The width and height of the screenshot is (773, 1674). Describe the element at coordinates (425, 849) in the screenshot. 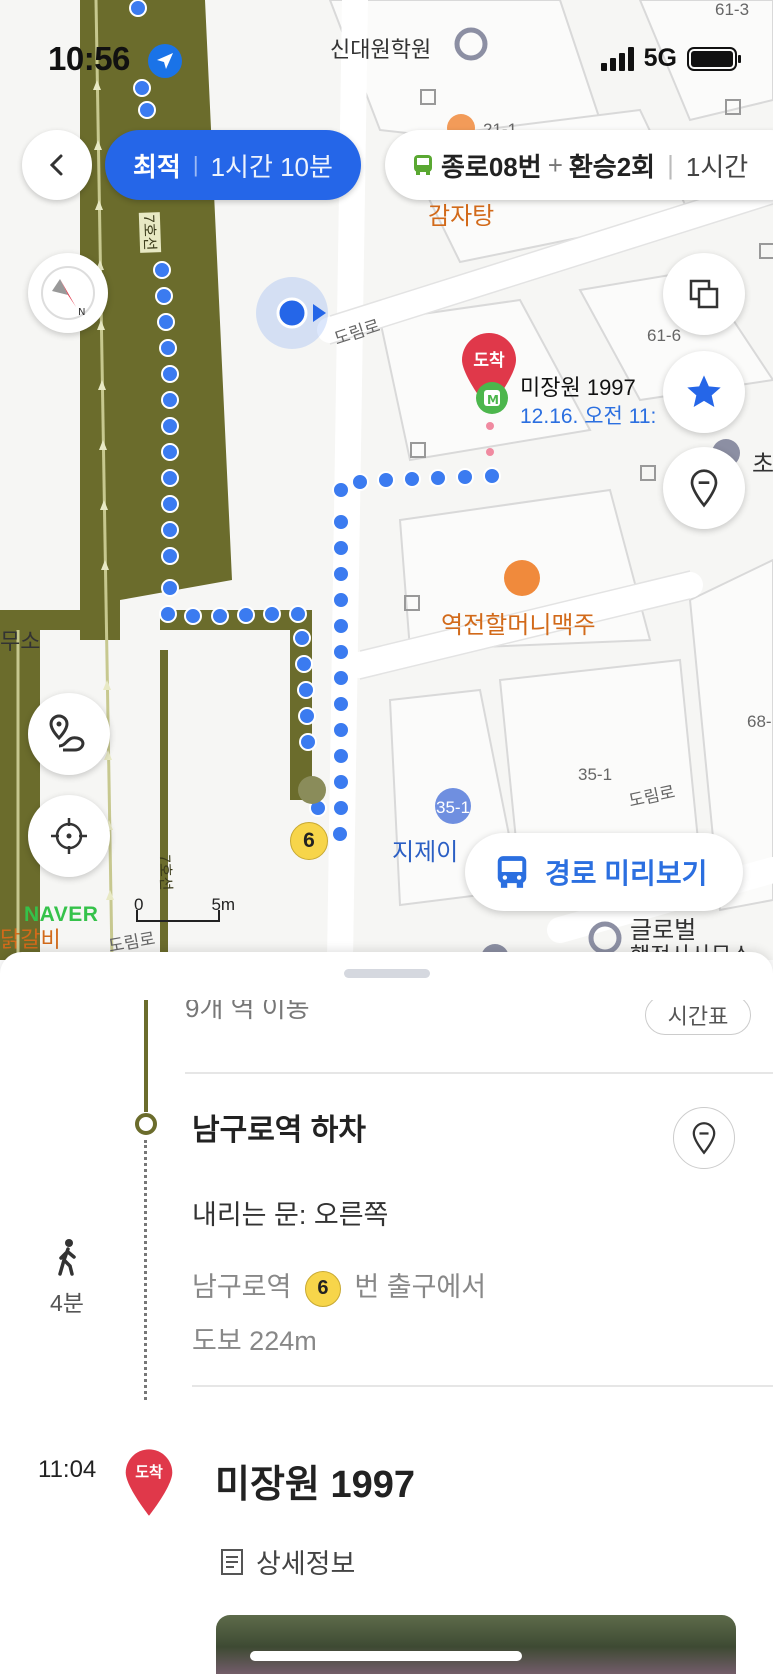

I see `poi-label: 지제이` at that location.